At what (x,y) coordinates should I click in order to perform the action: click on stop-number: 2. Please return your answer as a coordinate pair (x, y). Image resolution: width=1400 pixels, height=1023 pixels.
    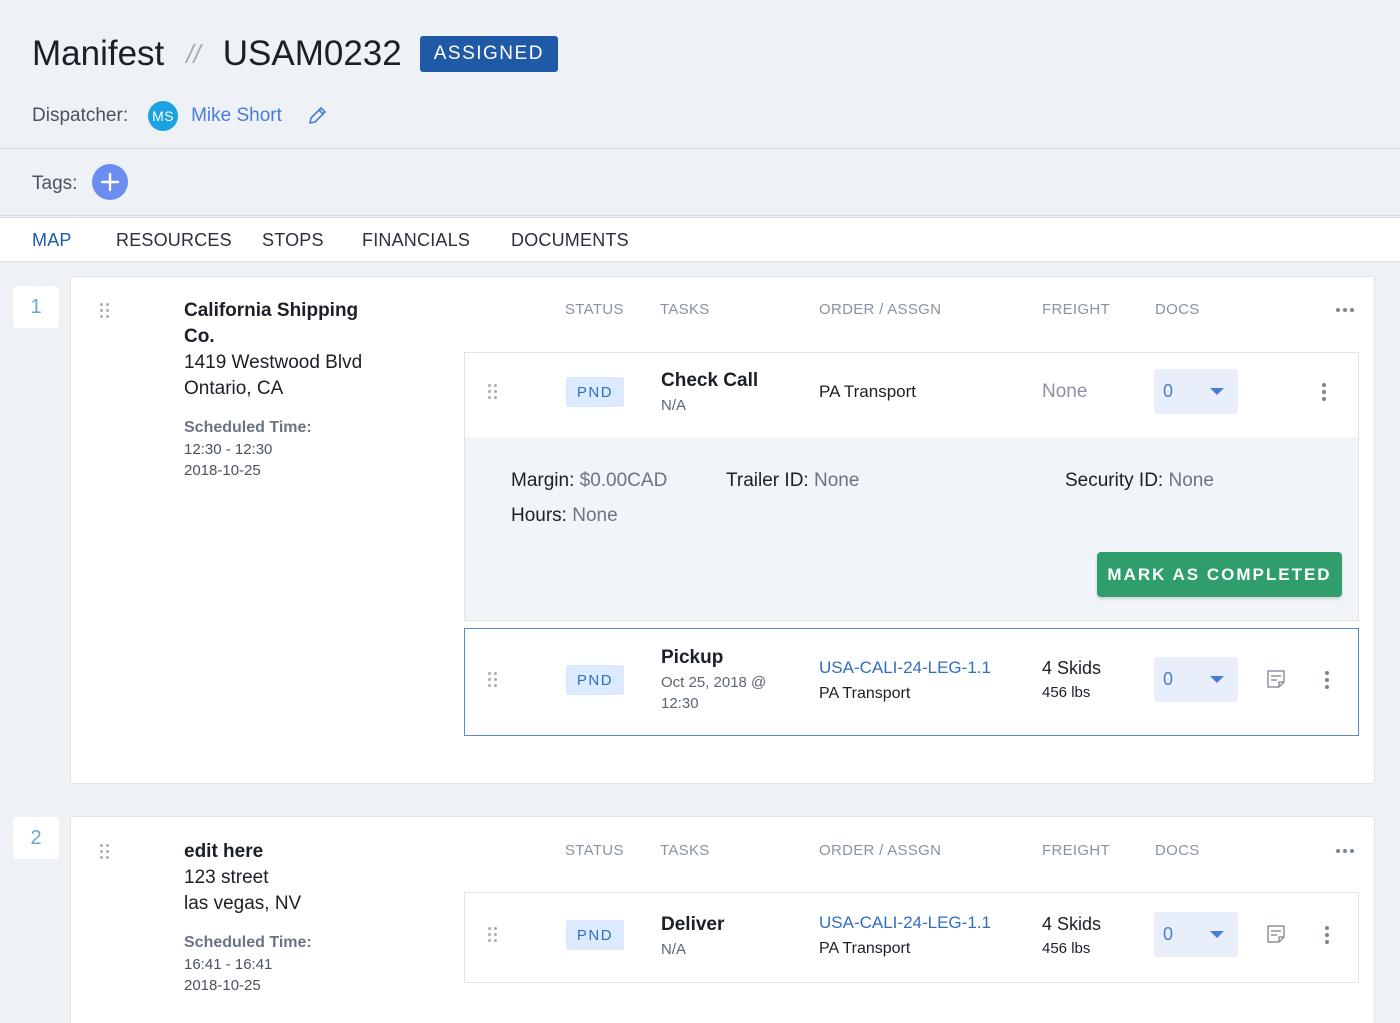
    Looking at the image, I should click on (36, 838).